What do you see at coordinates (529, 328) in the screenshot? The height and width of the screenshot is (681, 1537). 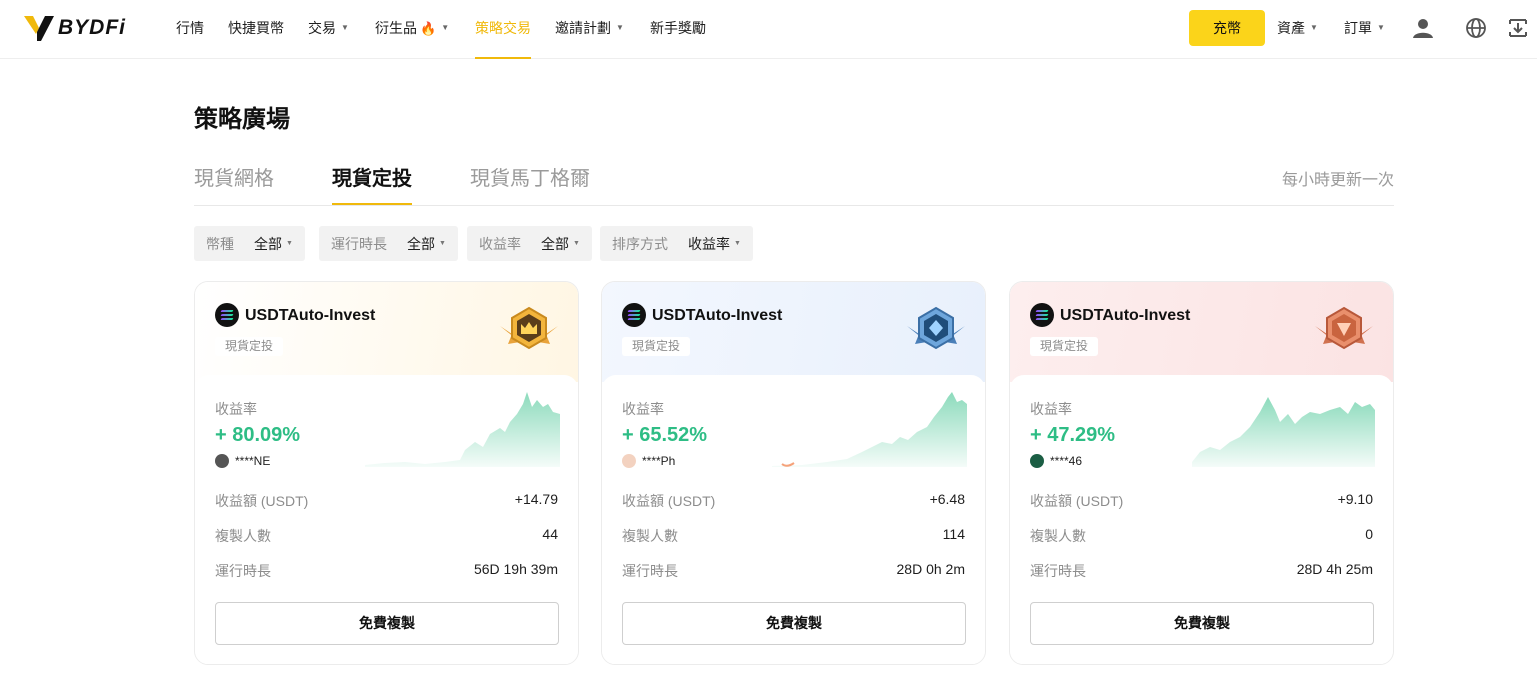 I see `gold-crown-badge-icon` at bounding box center [529, 328].